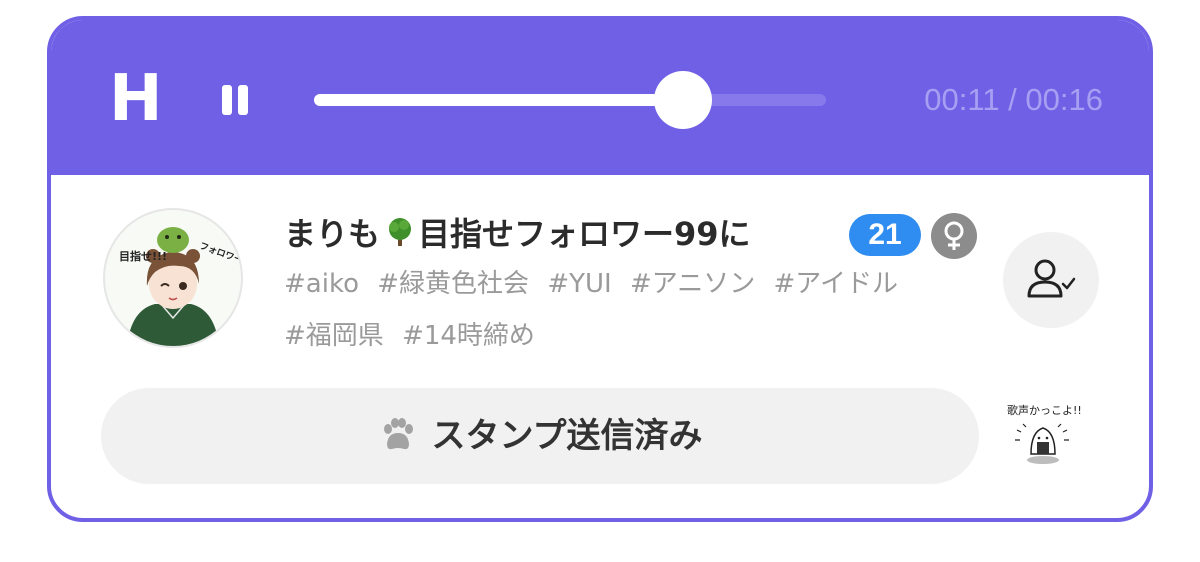 The image size is (1200, 562). What do you see at coordinates (954, 236) in the screenshot?
I see `female-icon` at bounding box center [954, 236].